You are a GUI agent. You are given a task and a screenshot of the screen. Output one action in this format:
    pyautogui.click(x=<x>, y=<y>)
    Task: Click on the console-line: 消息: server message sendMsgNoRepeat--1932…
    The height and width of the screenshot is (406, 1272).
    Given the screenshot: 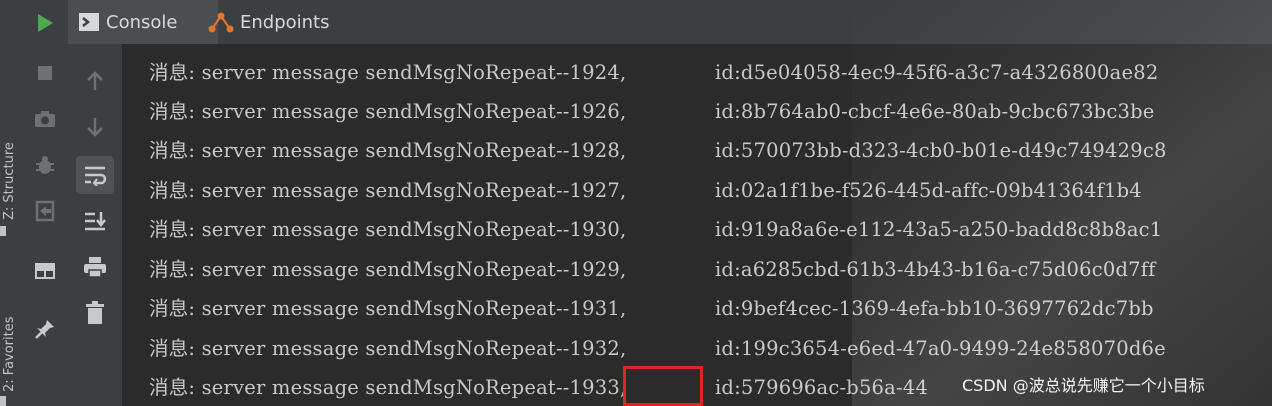 What is the action you would take?
    pyautogui.click(x=657, y=349)
    